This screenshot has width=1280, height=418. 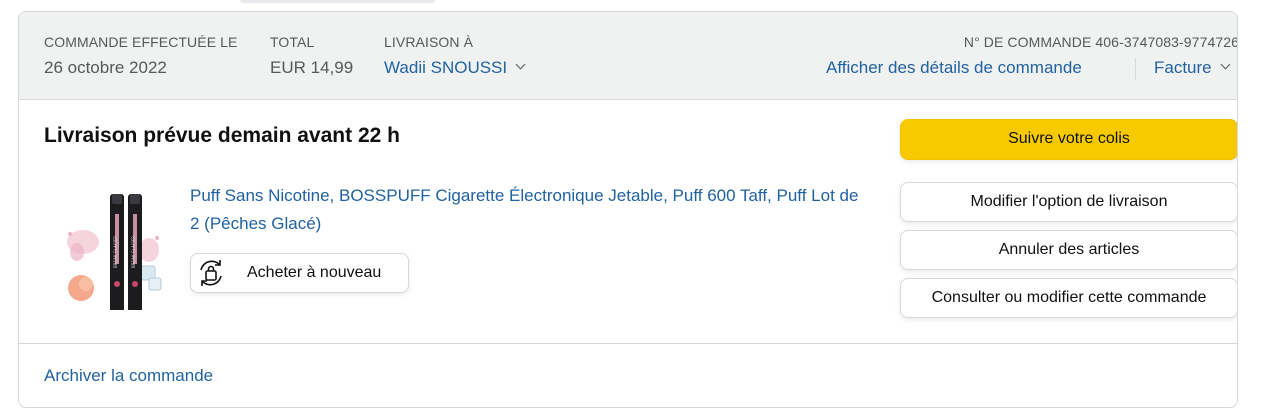 What do you see at coordinates (1100, 42) in the screenshot?
I see `order-number: N° DE COMMANDE 406-3747083-9774726` at bounding box center [1100, 42].